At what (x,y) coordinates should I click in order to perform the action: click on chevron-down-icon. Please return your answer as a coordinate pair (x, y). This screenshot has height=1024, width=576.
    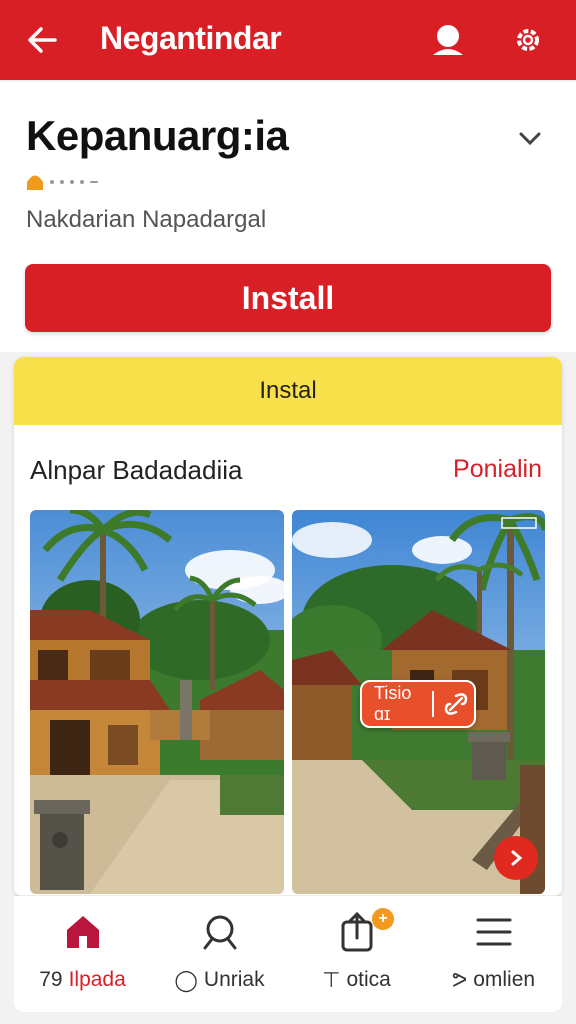
    Looking at the image, I should click on (530, 139).